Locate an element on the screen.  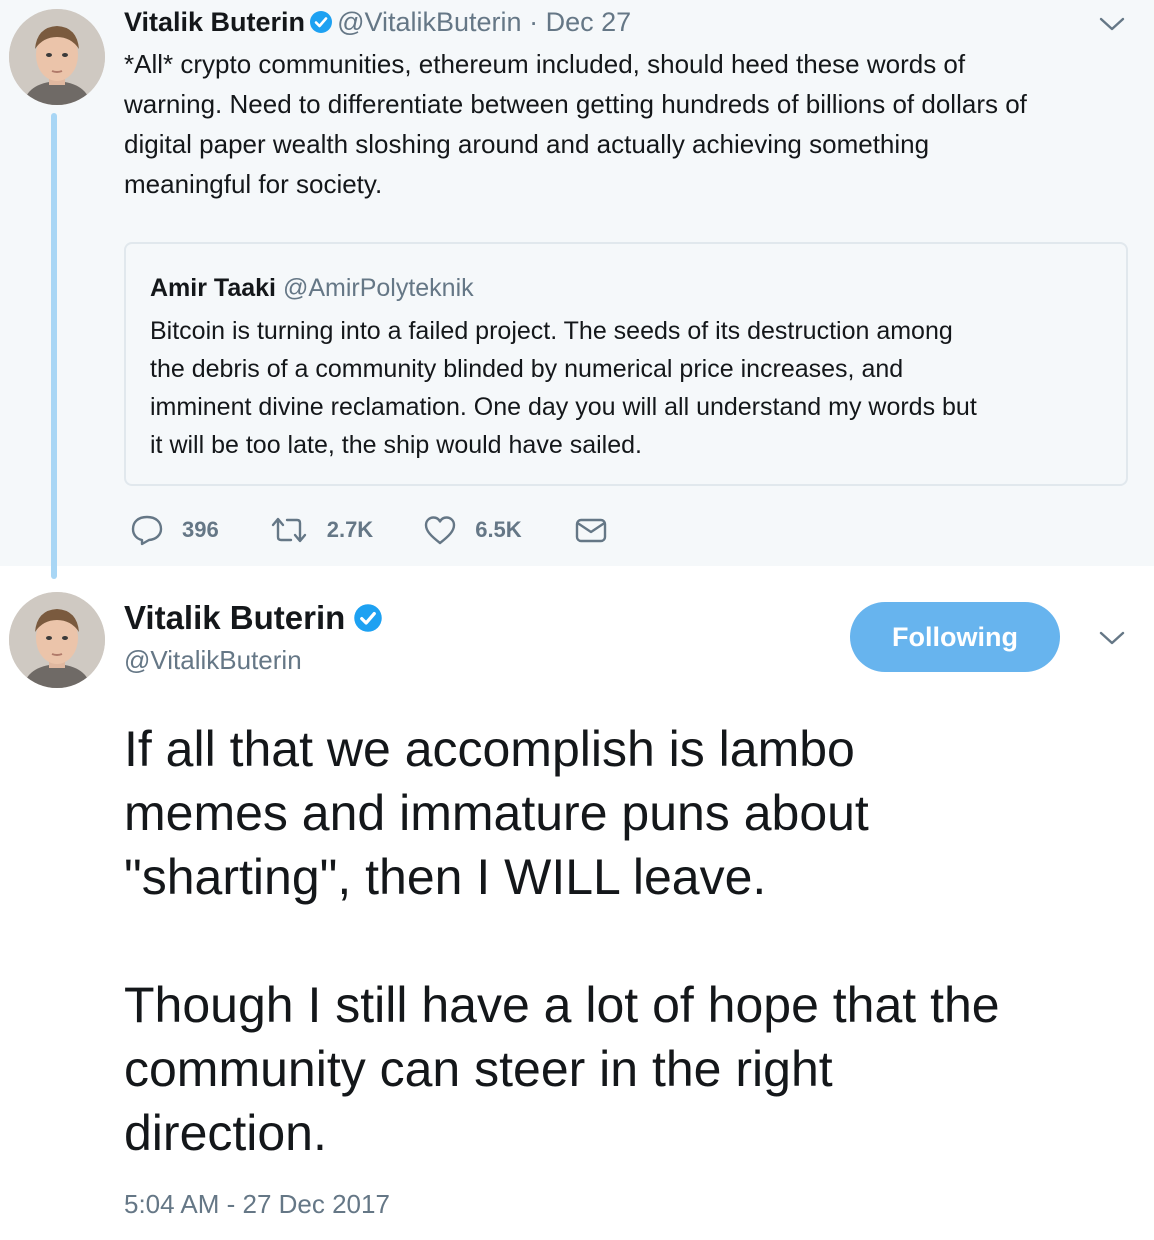
parent-tweet-avatar is located at coordinates (57, 57).